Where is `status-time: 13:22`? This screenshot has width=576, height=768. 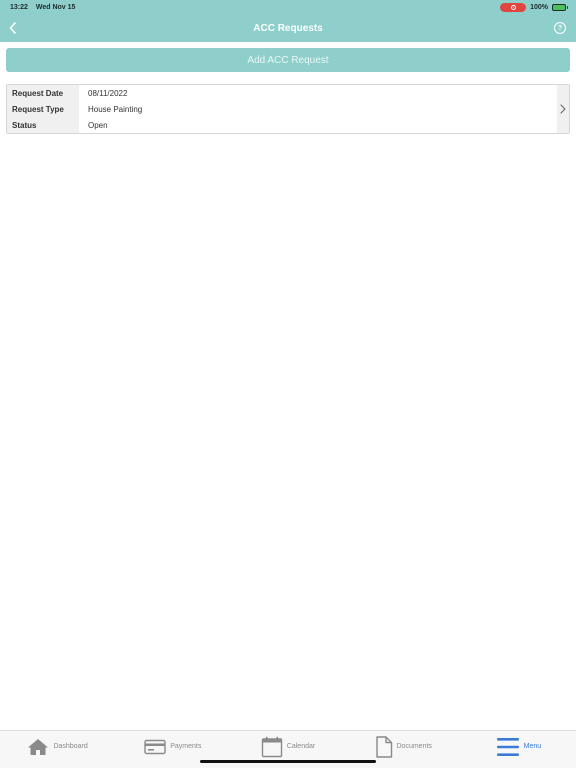
status-time: 13:22 is located at coordinates (19, 7).